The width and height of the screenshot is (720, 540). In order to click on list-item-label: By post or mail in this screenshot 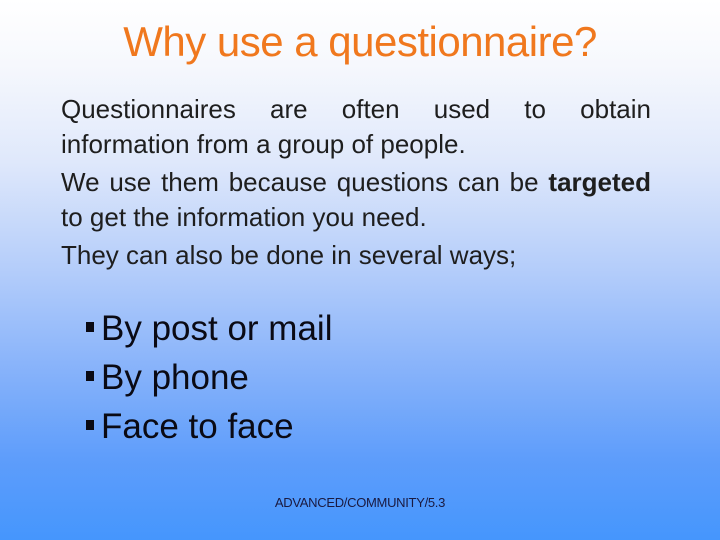, I will do `click(217, 328)`.